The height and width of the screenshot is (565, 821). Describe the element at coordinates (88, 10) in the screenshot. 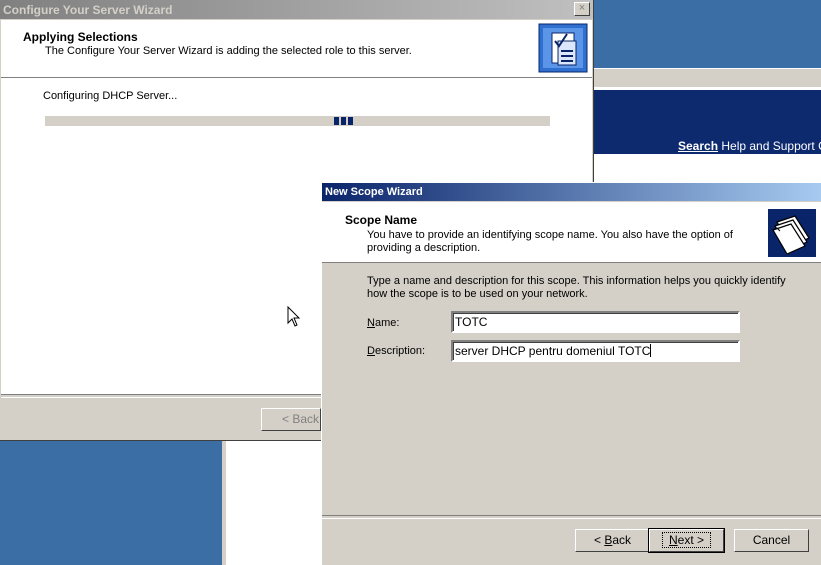

I see `window-title: Configure Your Server Wizard` at that location.